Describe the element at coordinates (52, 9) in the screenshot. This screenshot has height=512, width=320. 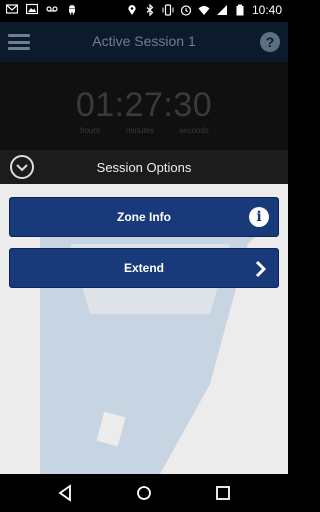
I see `voicemail-icon` at that location.